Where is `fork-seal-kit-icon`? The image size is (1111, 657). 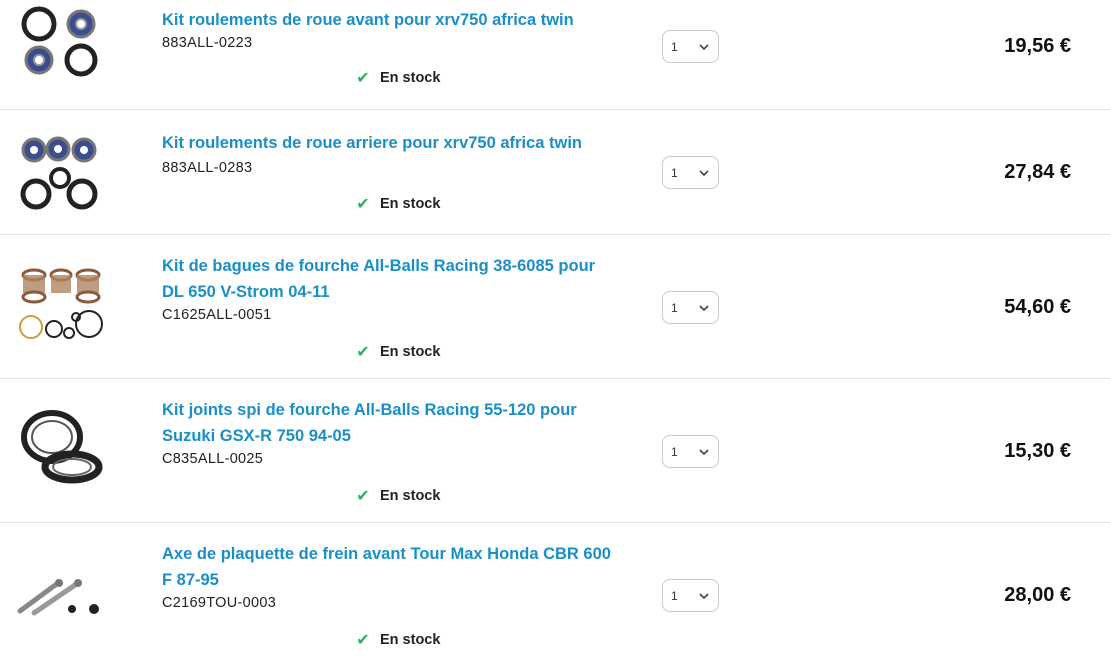 fork-seal-kit-icon is located at coordinates (60, 449).